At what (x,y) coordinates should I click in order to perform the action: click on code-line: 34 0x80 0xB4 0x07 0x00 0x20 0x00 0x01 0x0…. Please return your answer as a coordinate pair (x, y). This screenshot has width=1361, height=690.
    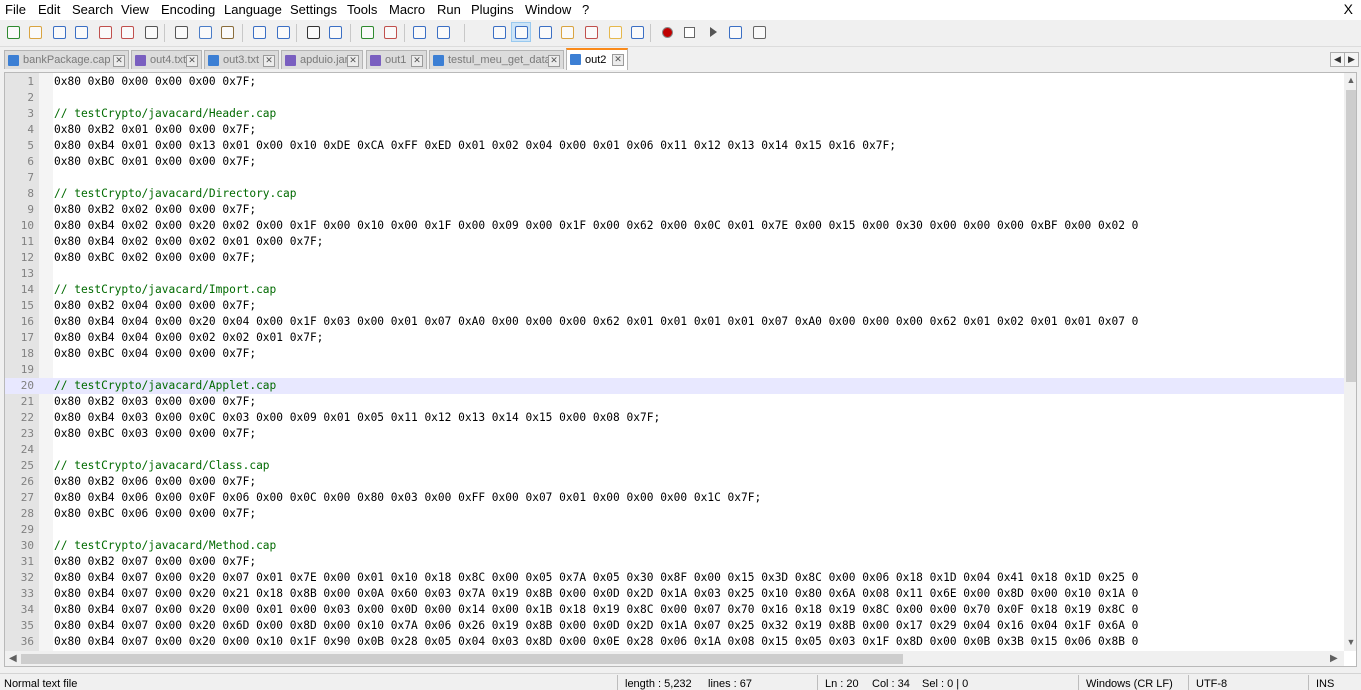
    Looking at the image, I should click on (674, 610).